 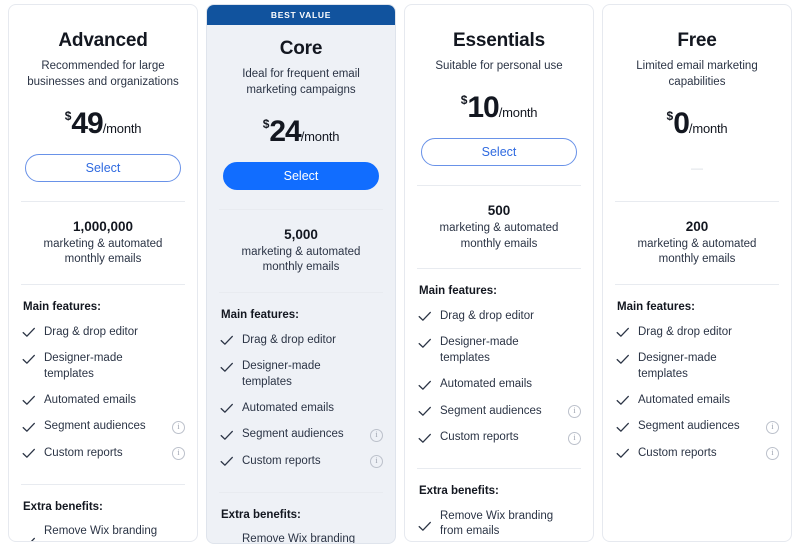 What do you see at coordinates (697, 40) in the screenshot?
I see `plan-name: Free` at bounding box center [697, 40].